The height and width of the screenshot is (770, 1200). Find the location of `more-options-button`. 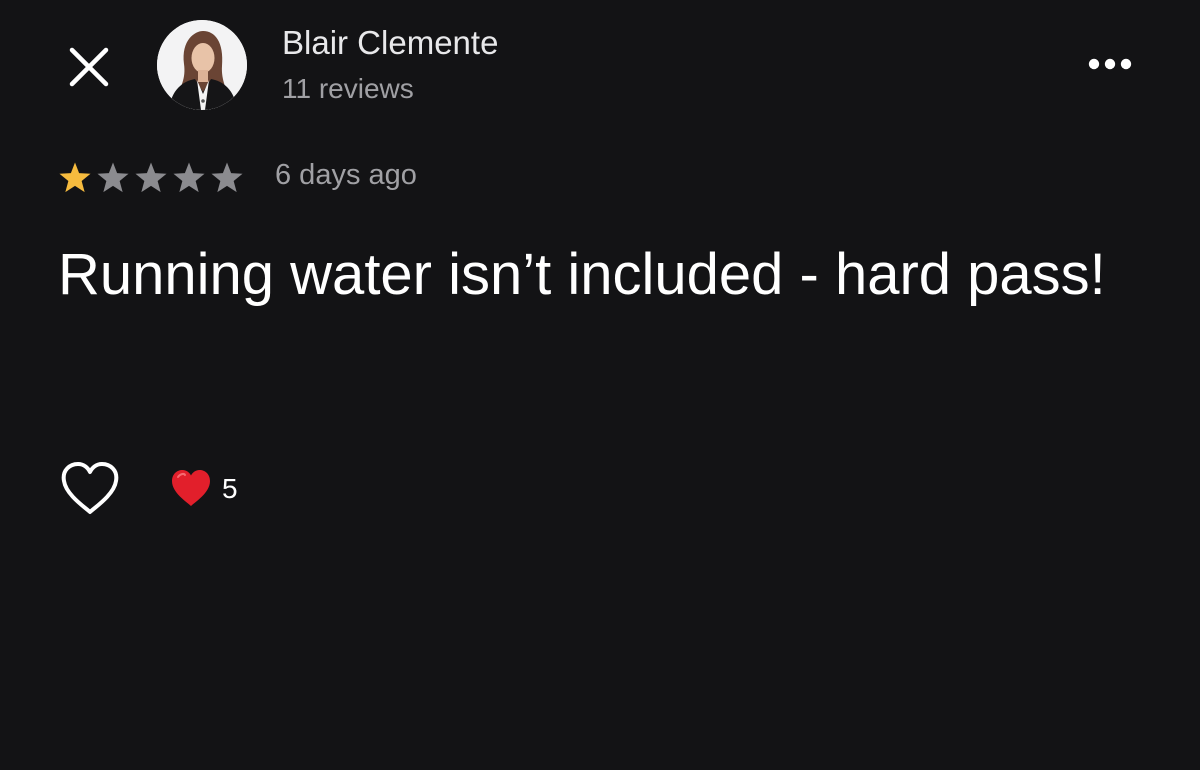

more-options-button is located at coordinates (1112, 64).